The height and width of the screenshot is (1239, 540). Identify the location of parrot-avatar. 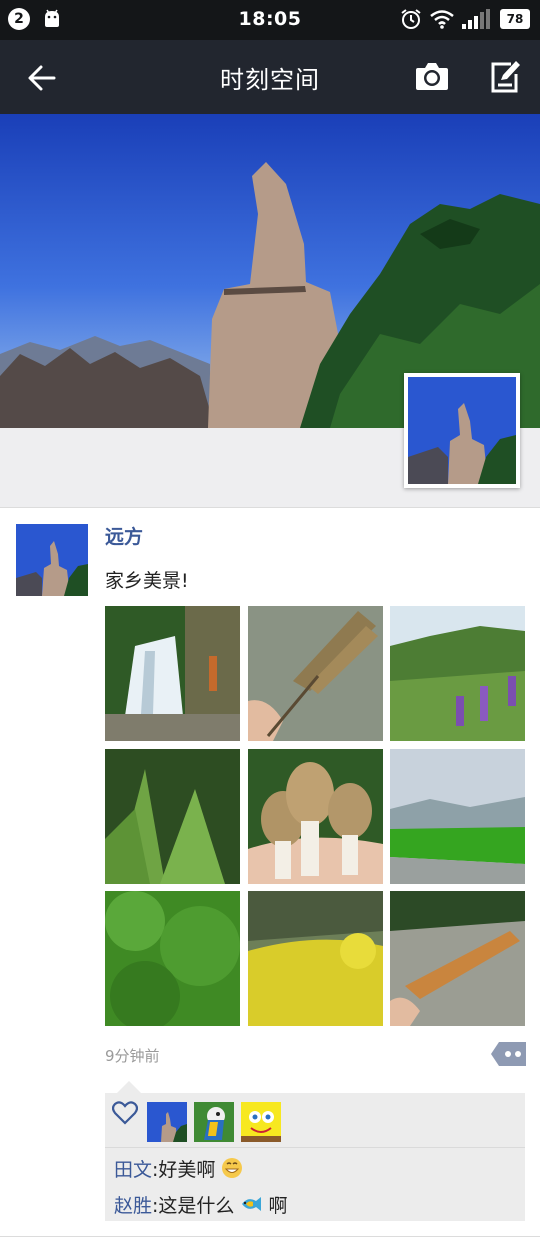
(214, 1122).